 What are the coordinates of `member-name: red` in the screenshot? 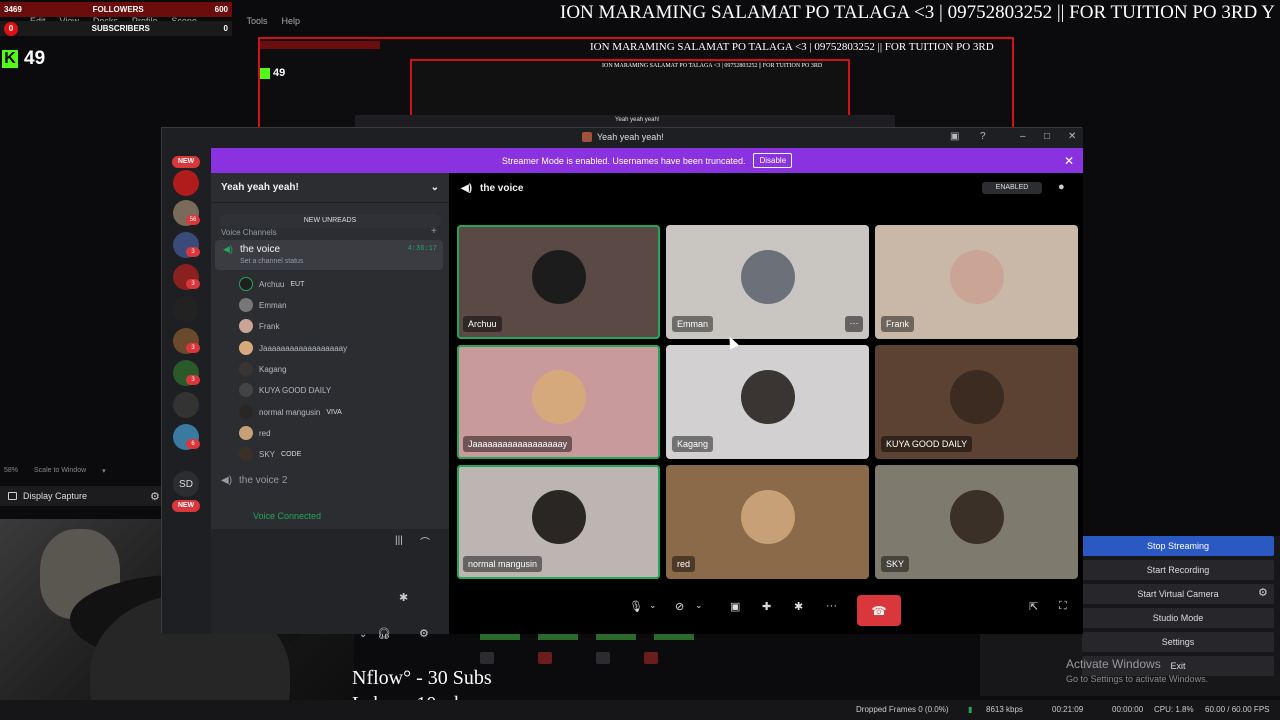 It's located at (265, 433).